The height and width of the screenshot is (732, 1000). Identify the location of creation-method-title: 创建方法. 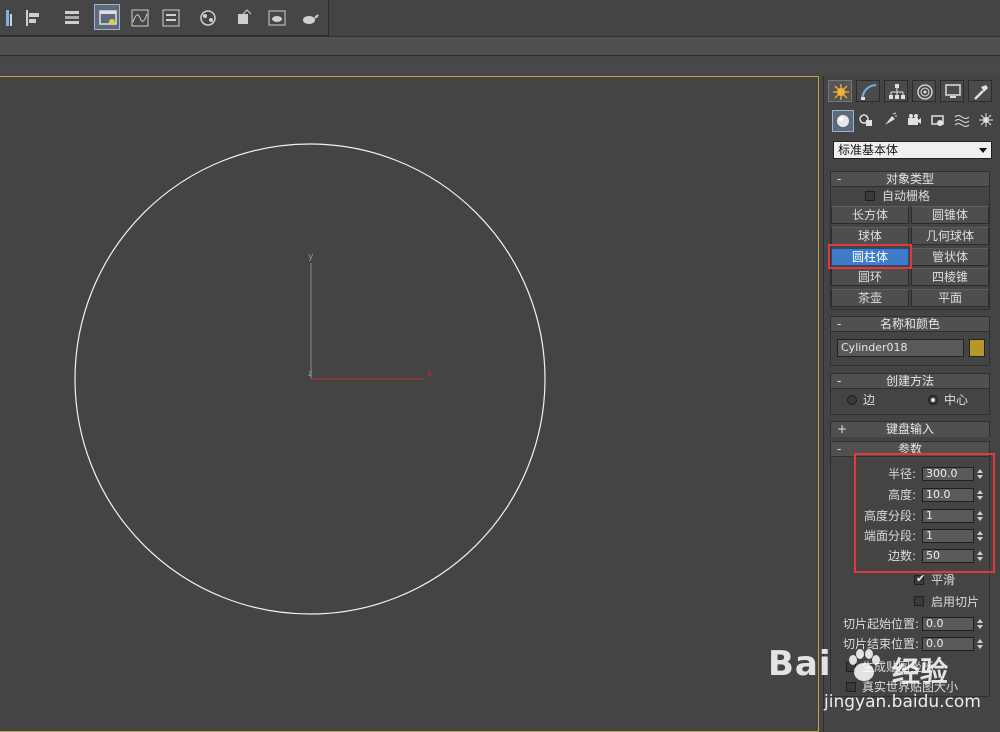
(909, 381).